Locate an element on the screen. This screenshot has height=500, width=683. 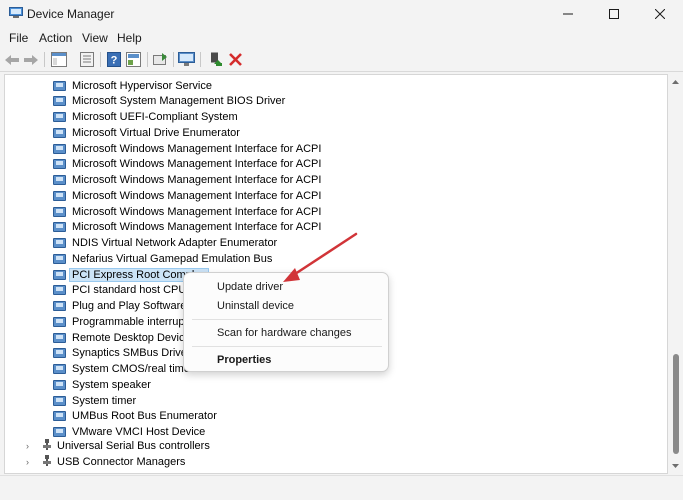
maximize-button is located at coordinates (614, 14).